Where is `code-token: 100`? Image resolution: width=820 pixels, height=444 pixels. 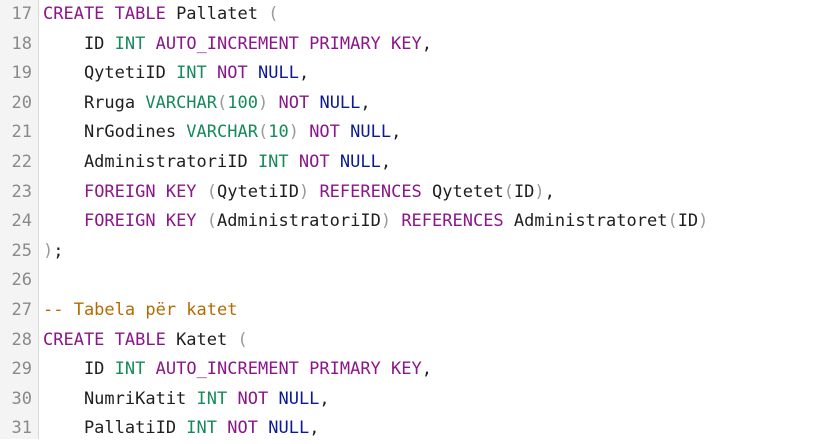 code-token: 100 is located at coordinates (242, 102).